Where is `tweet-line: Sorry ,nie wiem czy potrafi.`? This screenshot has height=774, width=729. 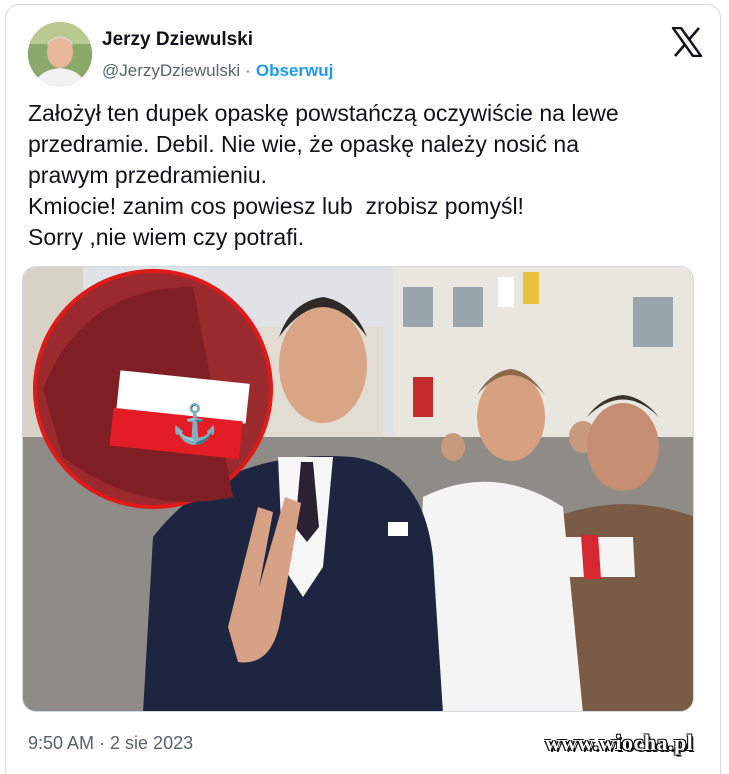
tweet-line: Sorry ,nie wiem czy potrafi. is located at coordinates (166, 237).